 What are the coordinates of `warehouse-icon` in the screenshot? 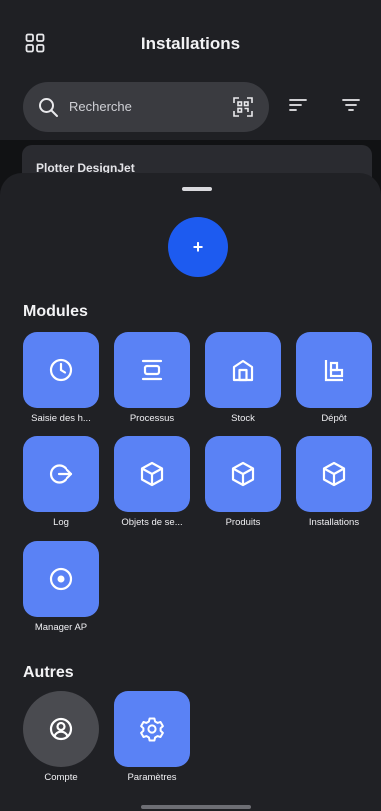 It's located at (243, 370).